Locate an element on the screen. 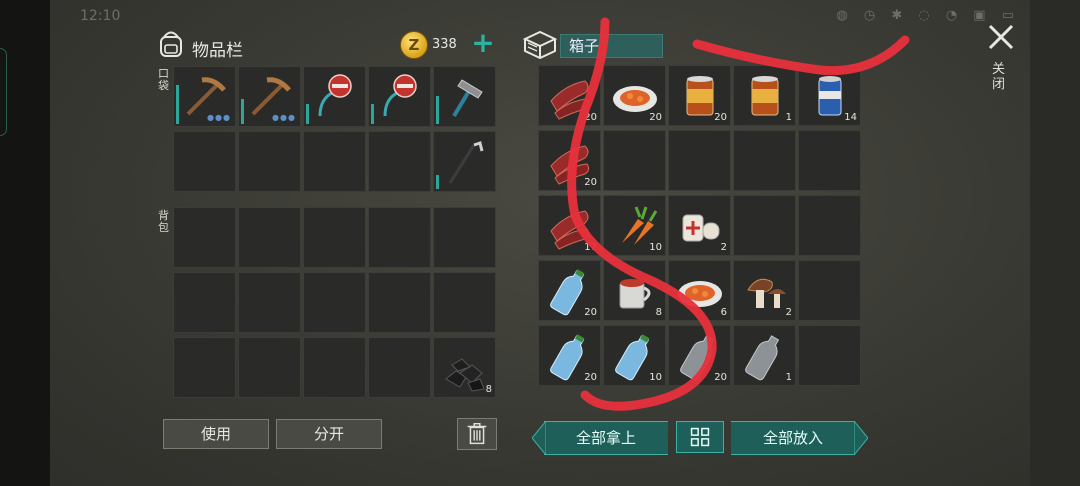 Image resolution: width=1080 pixels, height=486 pixels. box-slot: 6 is located at coordinates (699, 290).